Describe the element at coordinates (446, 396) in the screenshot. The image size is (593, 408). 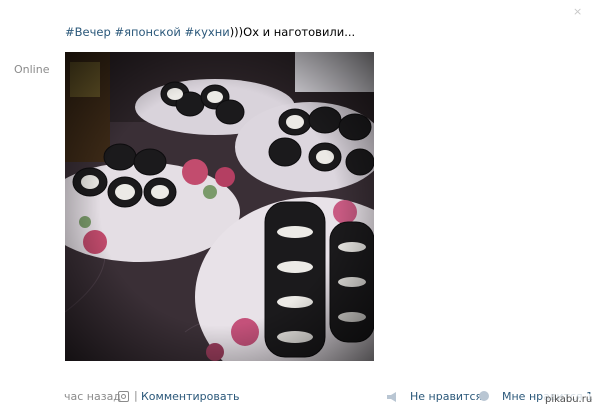
I see `dislike-button: Не нравится` at that location.